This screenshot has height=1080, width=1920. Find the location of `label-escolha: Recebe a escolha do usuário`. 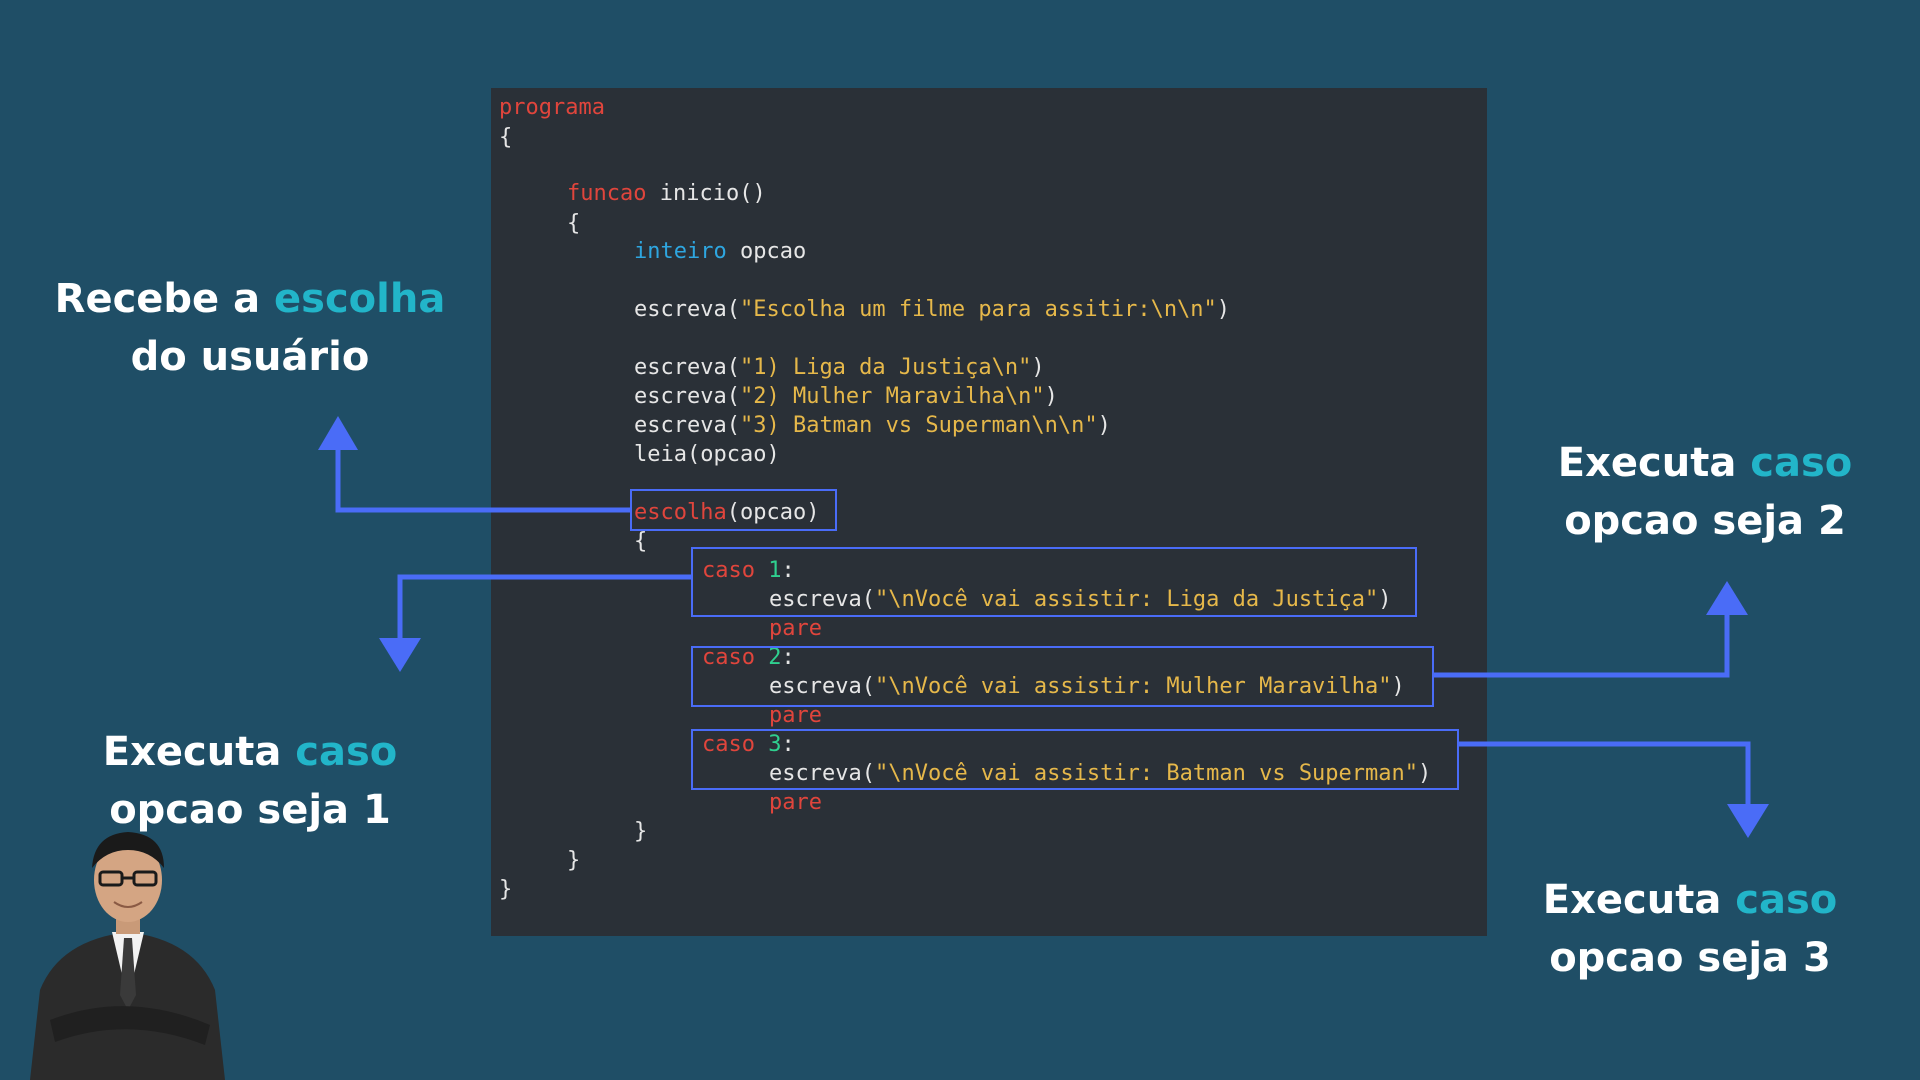

label-escolha: Recebe a escolha do usuário is located at coordinates (250, 328).